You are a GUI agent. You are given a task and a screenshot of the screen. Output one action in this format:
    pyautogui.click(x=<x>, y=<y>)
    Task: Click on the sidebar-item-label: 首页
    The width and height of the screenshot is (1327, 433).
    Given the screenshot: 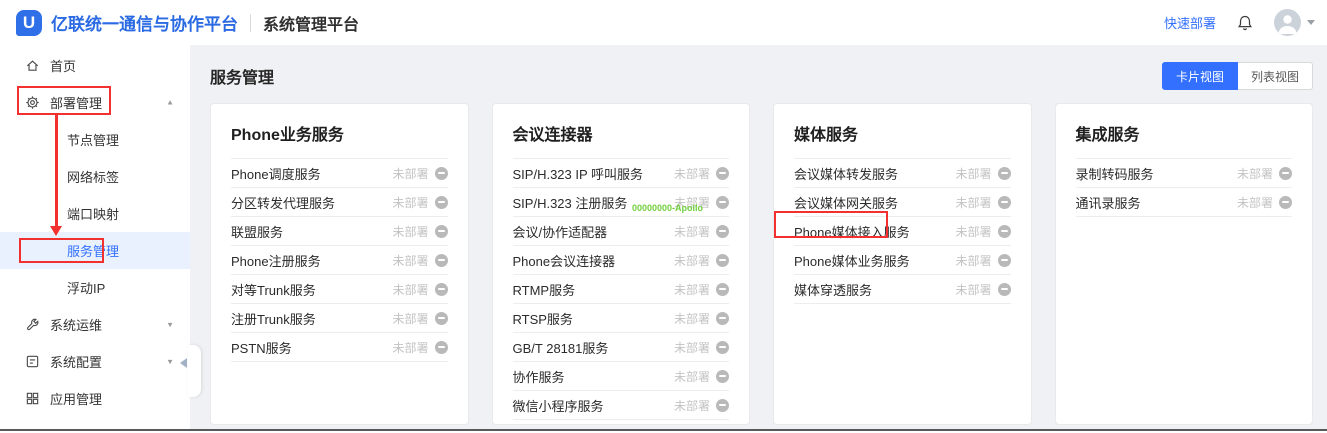 What is the action you would take?
    pyautogui.click(x=63, y=66)
    